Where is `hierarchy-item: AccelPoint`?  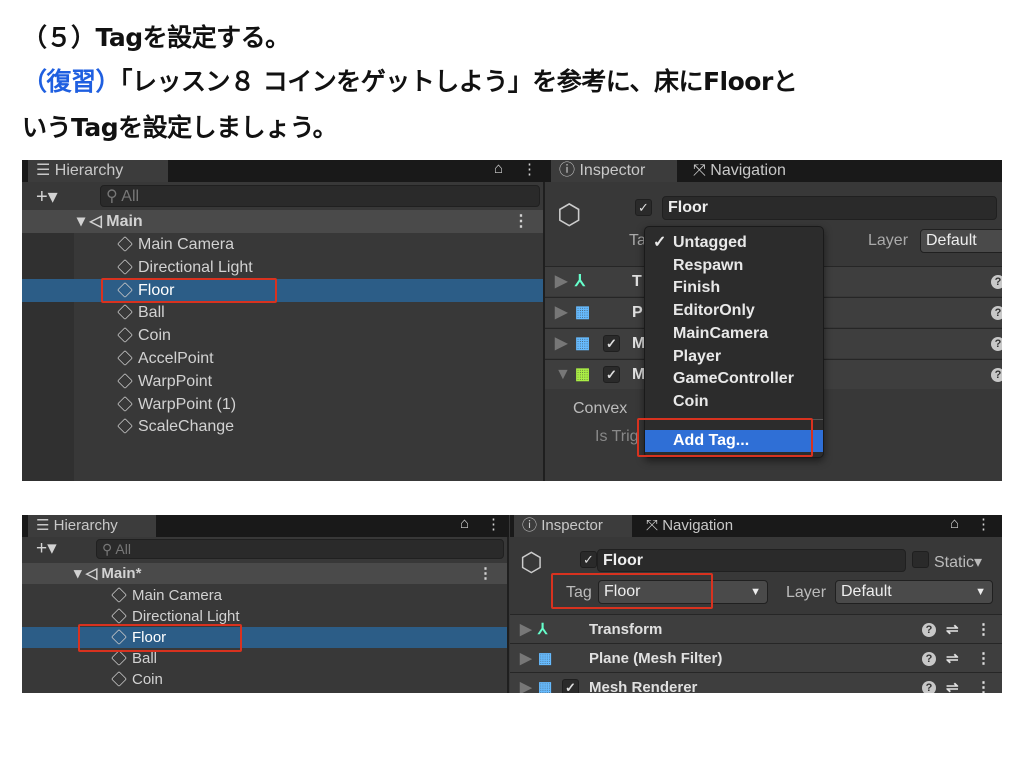
hierarchy-item: AccelPoint is located at coordinates (282, 358).